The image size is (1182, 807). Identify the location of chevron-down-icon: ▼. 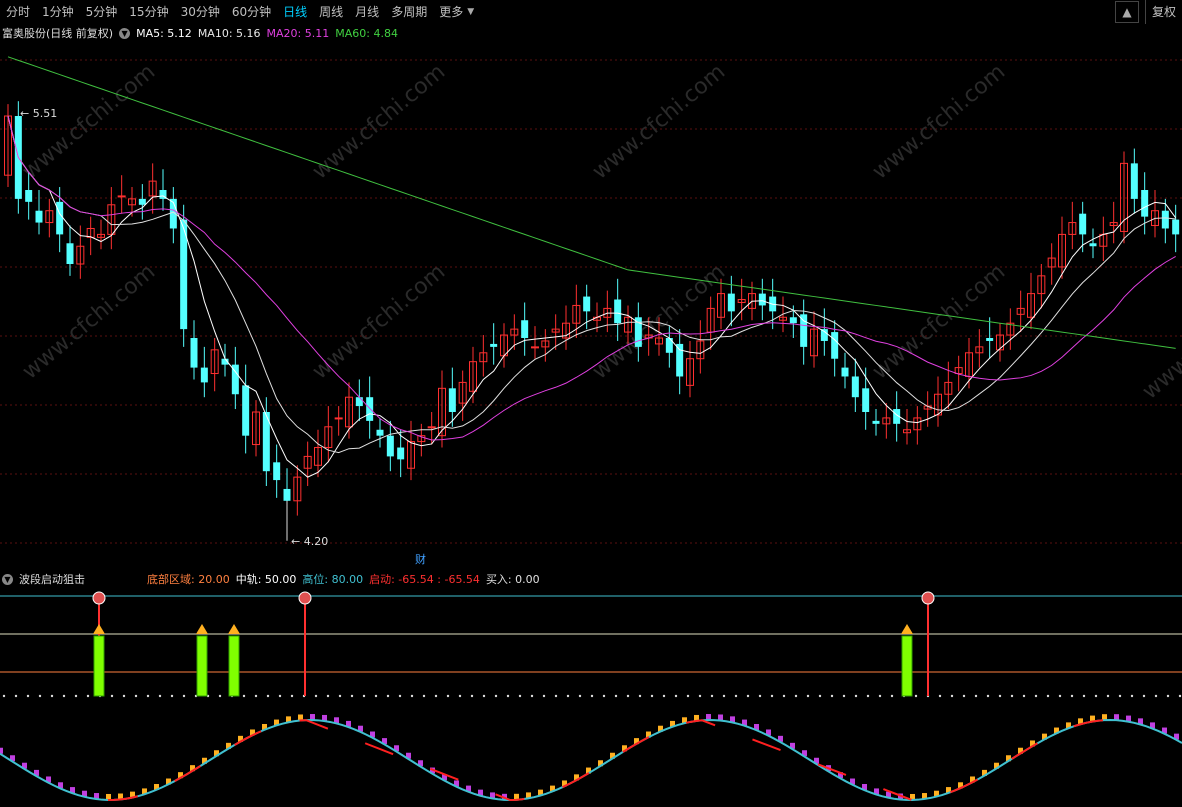
(7, 579).